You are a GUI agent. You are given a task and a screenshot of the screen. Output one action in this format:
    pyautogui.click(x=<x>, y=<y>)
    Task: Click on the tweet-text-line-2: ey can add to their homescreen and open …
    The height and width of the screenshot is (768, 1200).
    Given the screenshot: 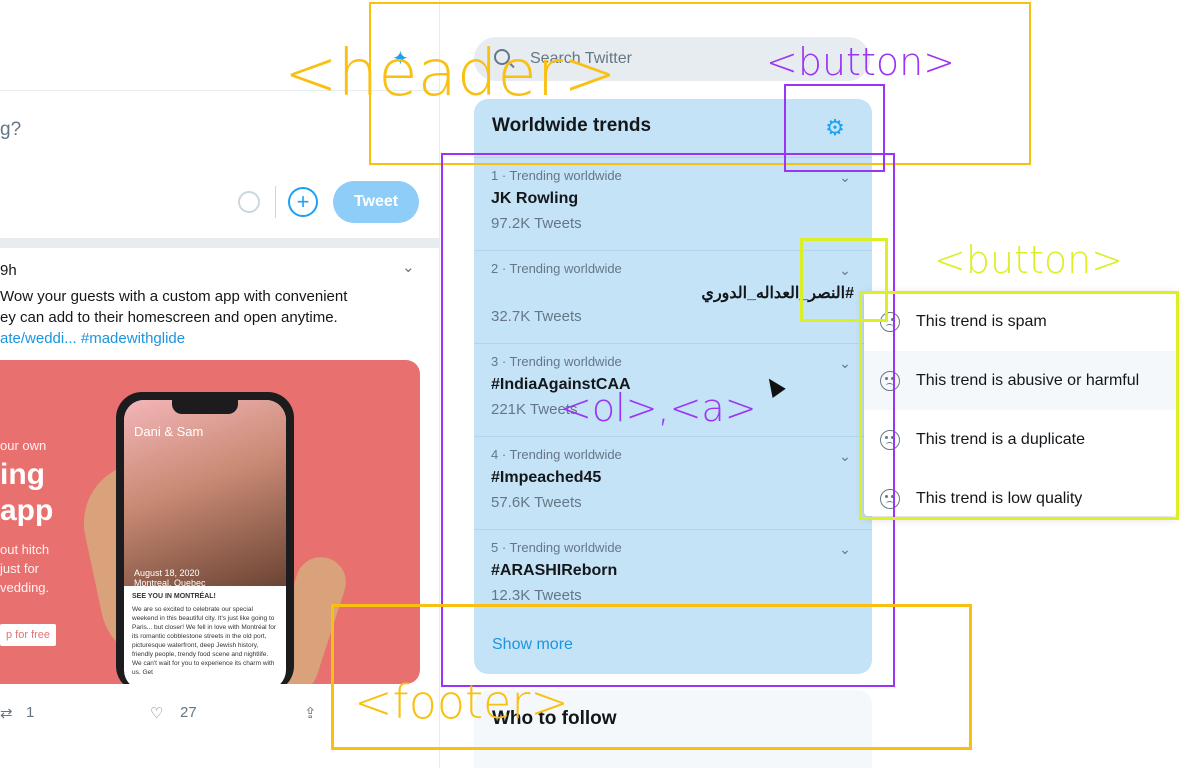 What is the action you would take?
    pyautogui.click(x=169, y=317)
    